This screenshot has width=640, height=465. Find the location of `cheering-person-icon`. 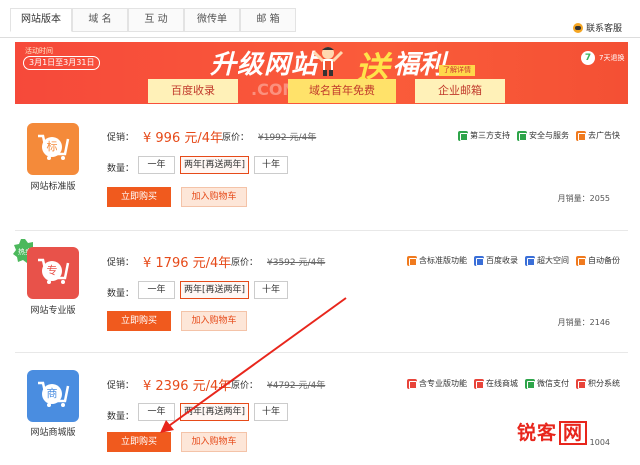

cheering-person-icon is located at coordinates (328, 61).